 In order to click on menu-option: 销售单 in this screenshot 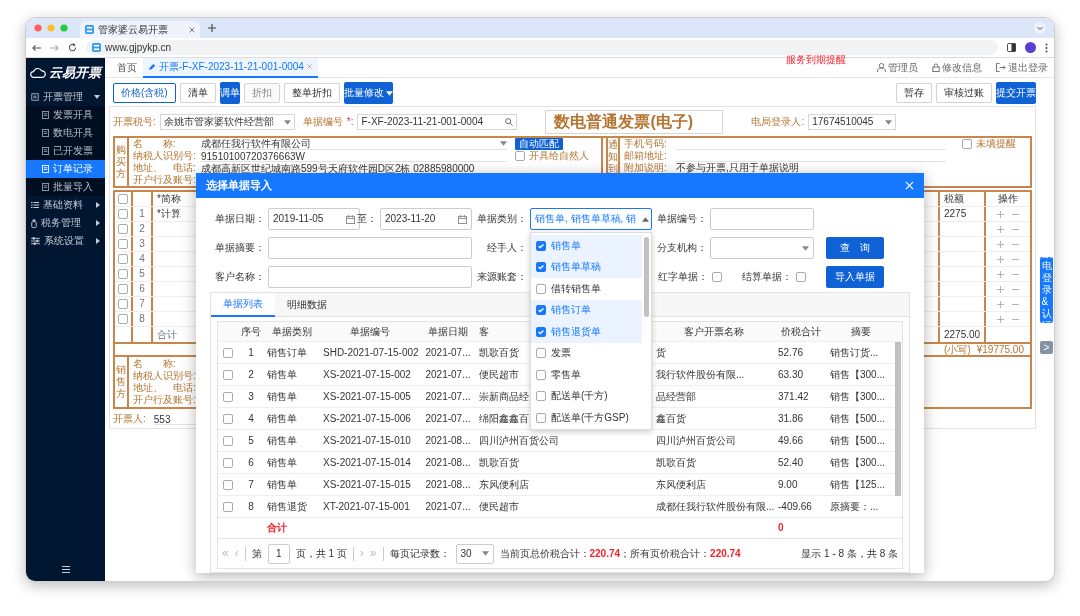, I will do `click(586, 246)`.